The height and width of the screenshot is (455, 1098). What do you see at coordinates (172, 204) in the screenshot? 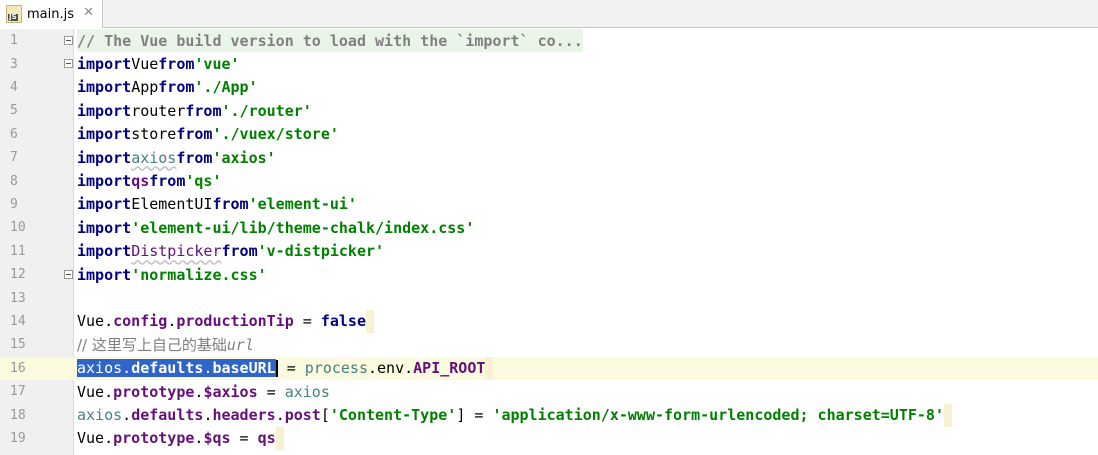
I see `identifier: ElementUI` at bounding box center [172, 204].